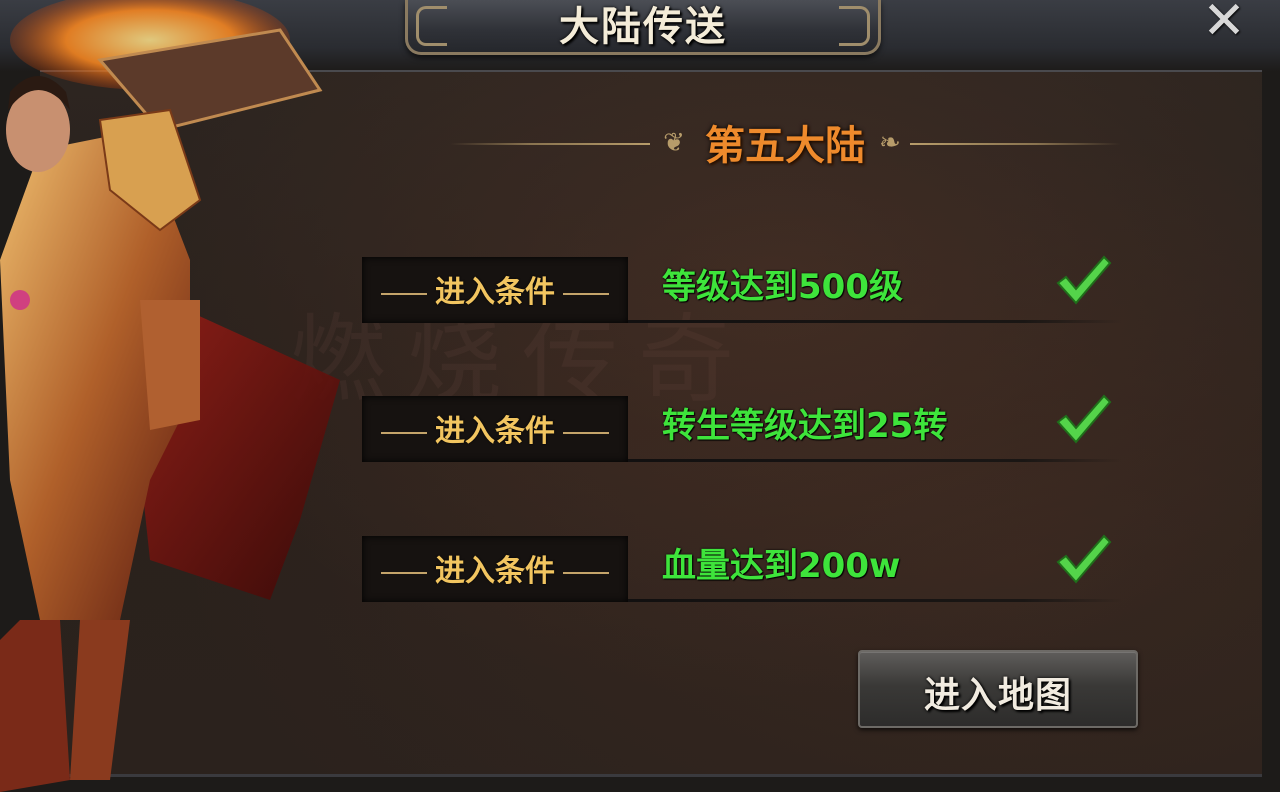 The height and width of the screenshot is (792, 1280). Describe the element at coordinates (805, 426) in the screenshot. I see `condition-requirement: 转生等级达到25转` at that location.